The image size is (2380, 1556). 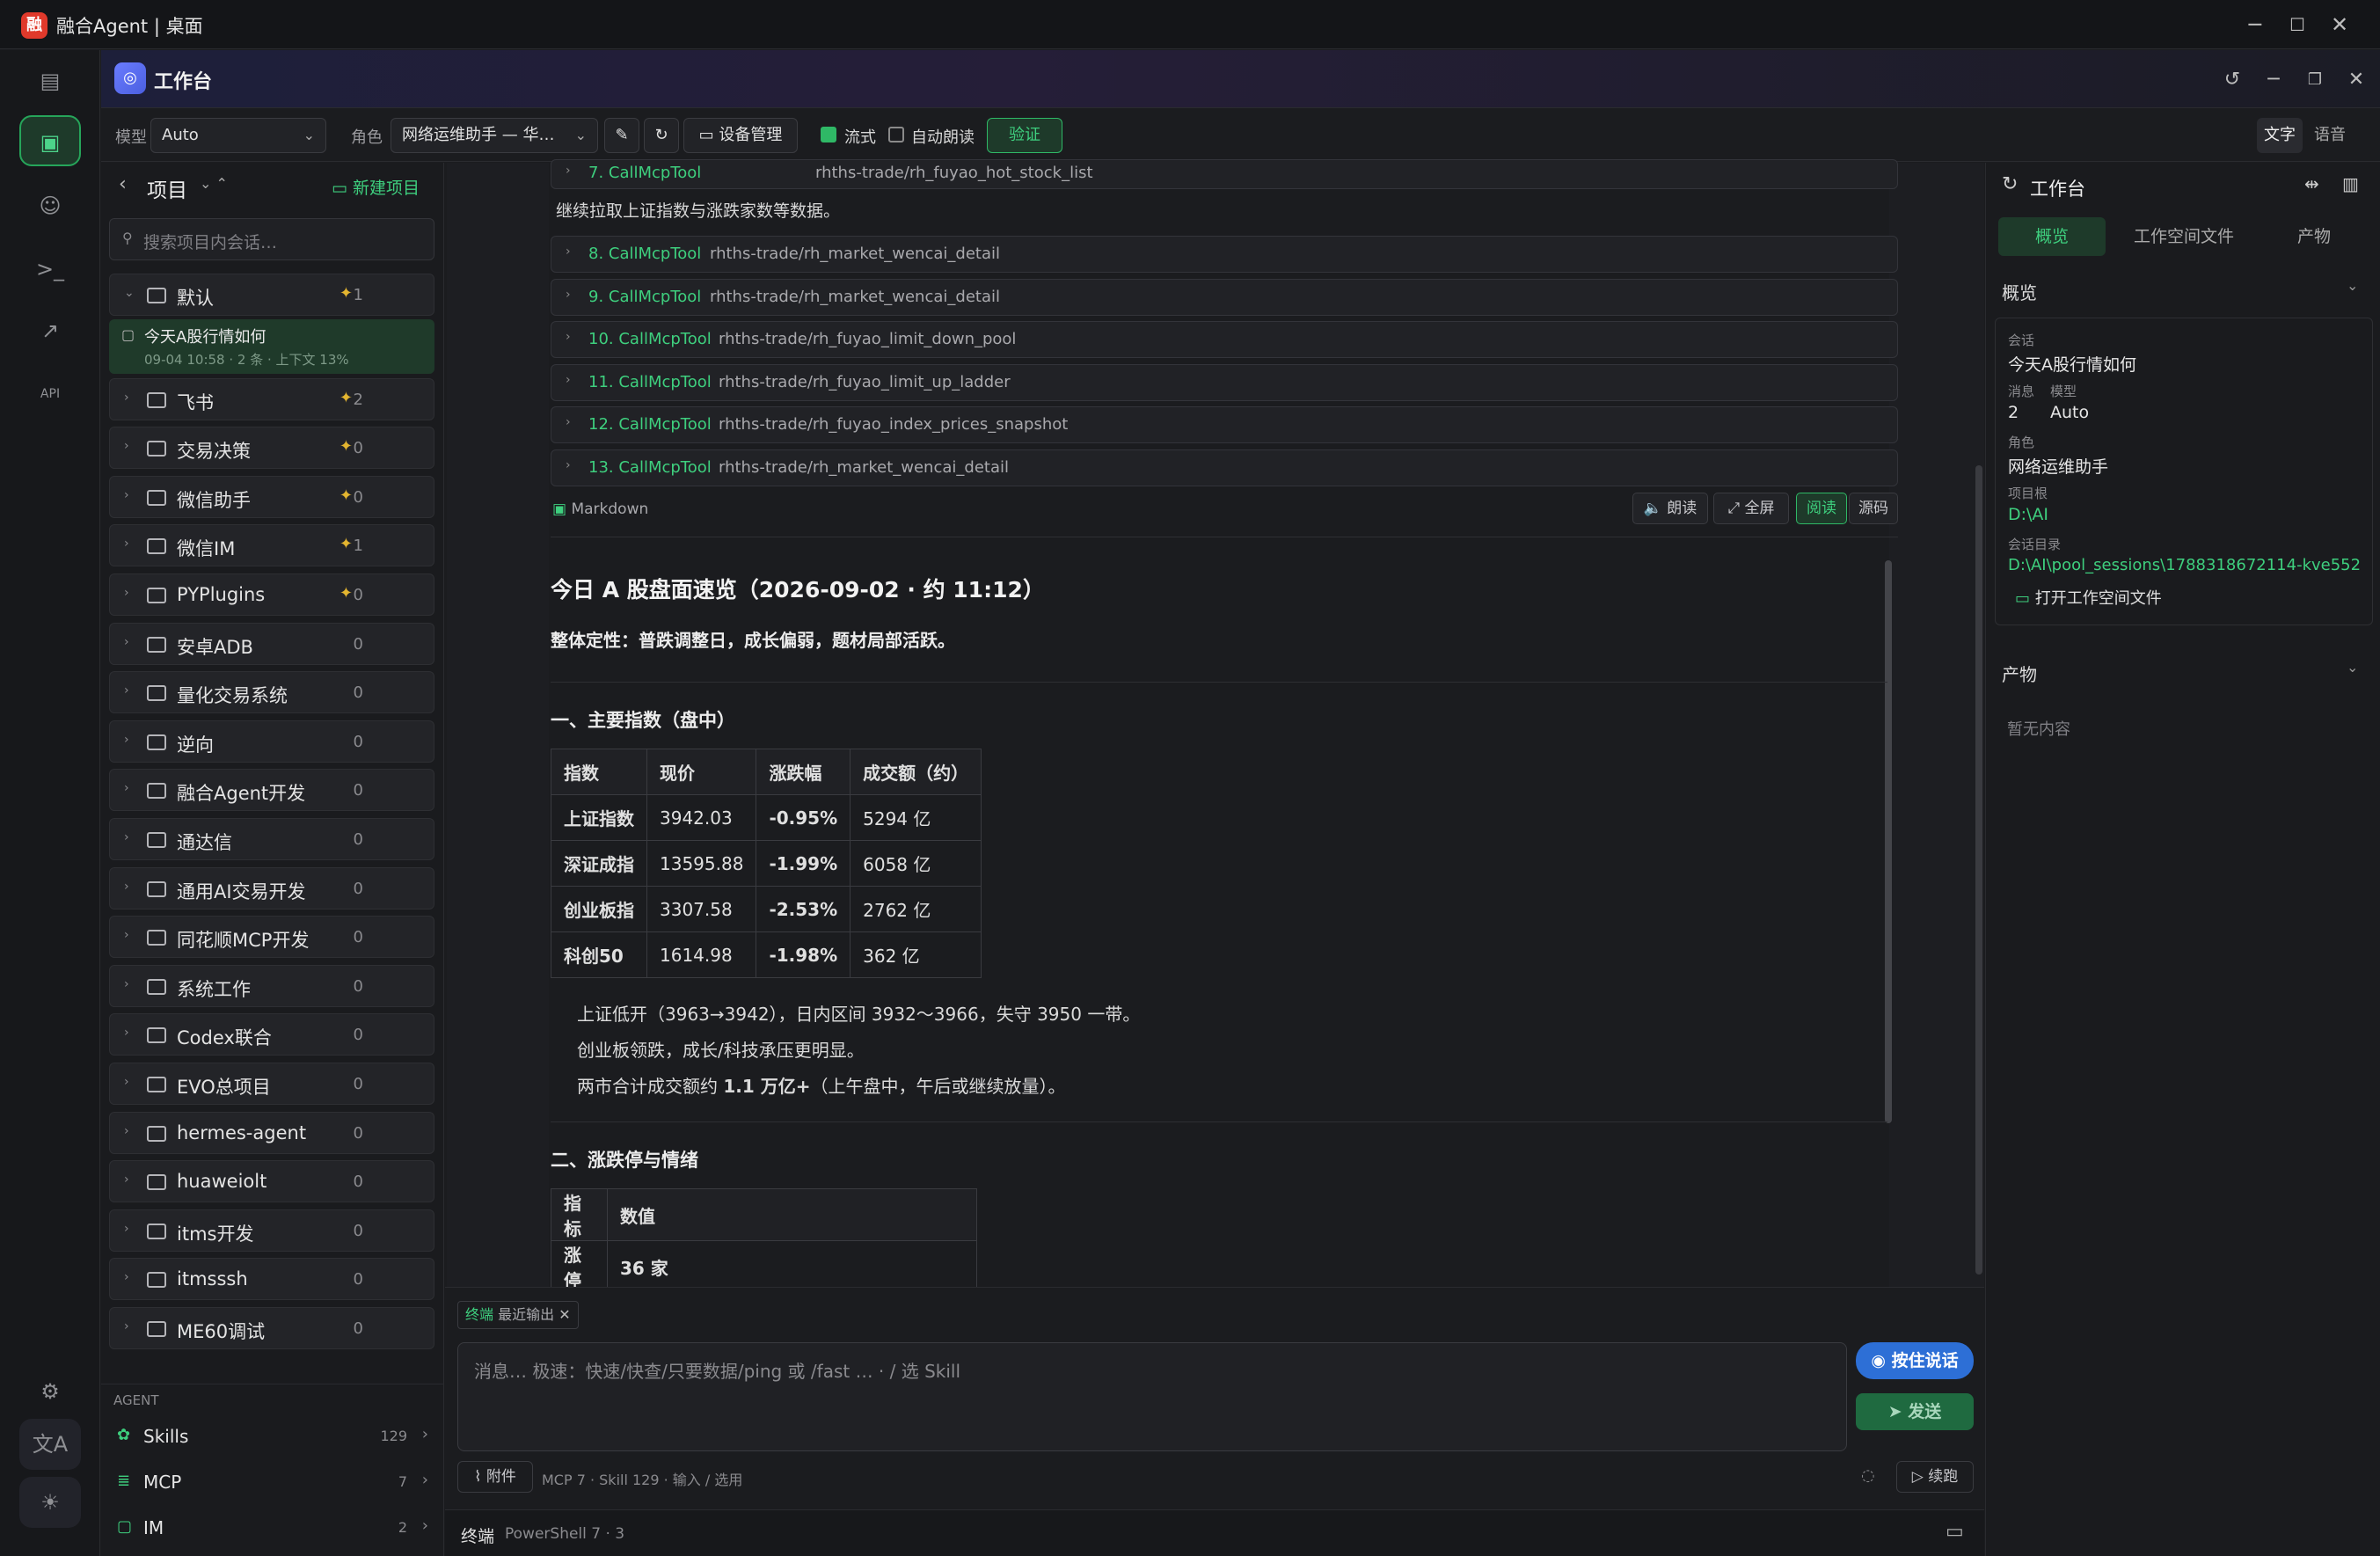 What do you see at coordinates (2280, 135) in the screenshot?
I see `mode-text-tab: 文字` at bounding box center [2280, 135].